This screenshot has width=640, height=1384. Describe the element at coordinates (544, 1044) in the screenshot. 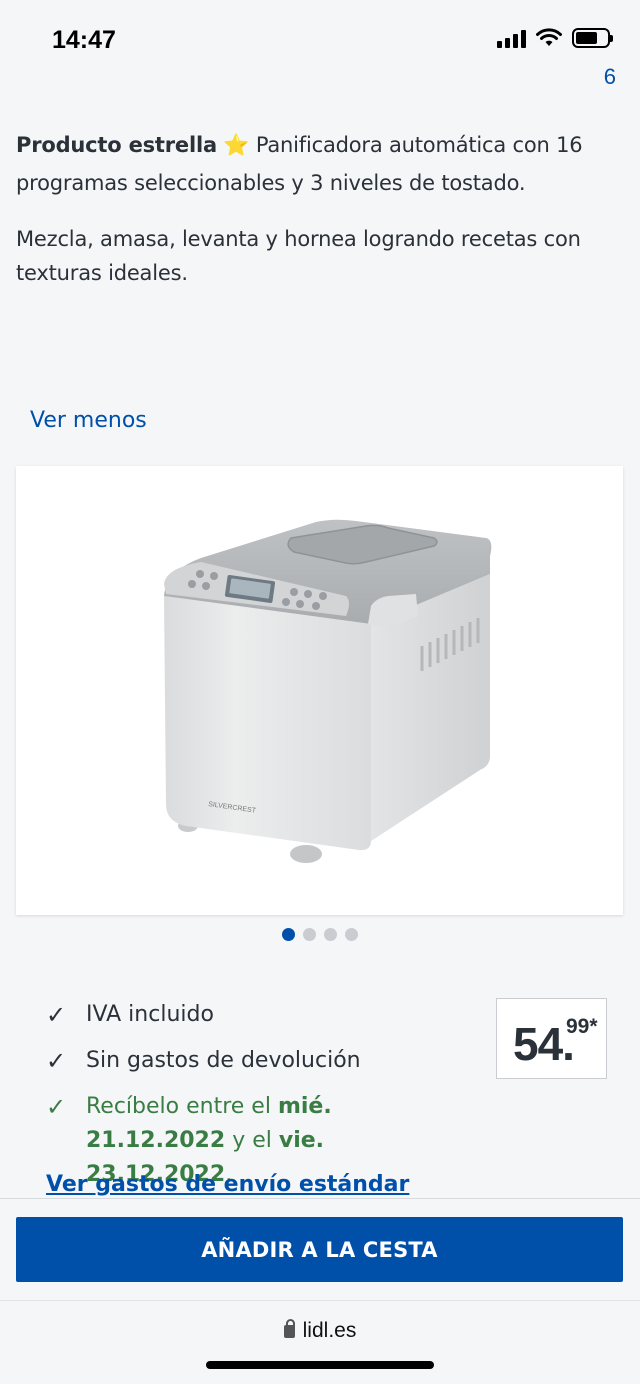

I see `price-integer: 54.` at that location.